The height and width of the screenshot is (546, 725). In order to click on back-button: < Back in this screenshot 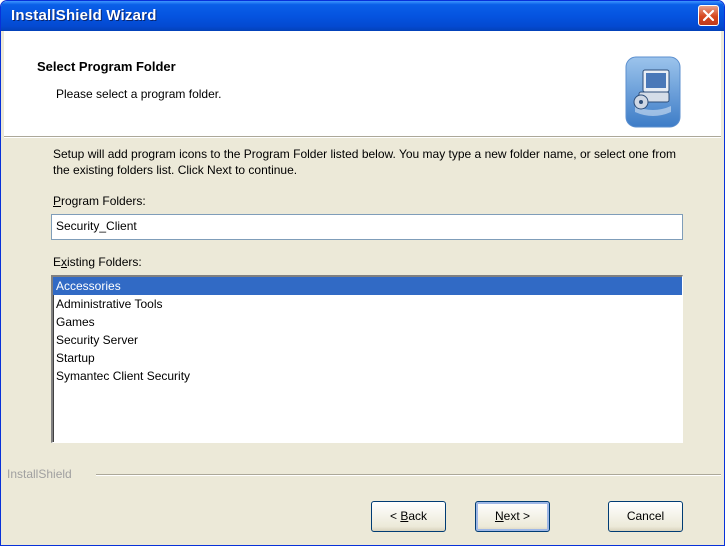, I will do `click(408, 516)`.